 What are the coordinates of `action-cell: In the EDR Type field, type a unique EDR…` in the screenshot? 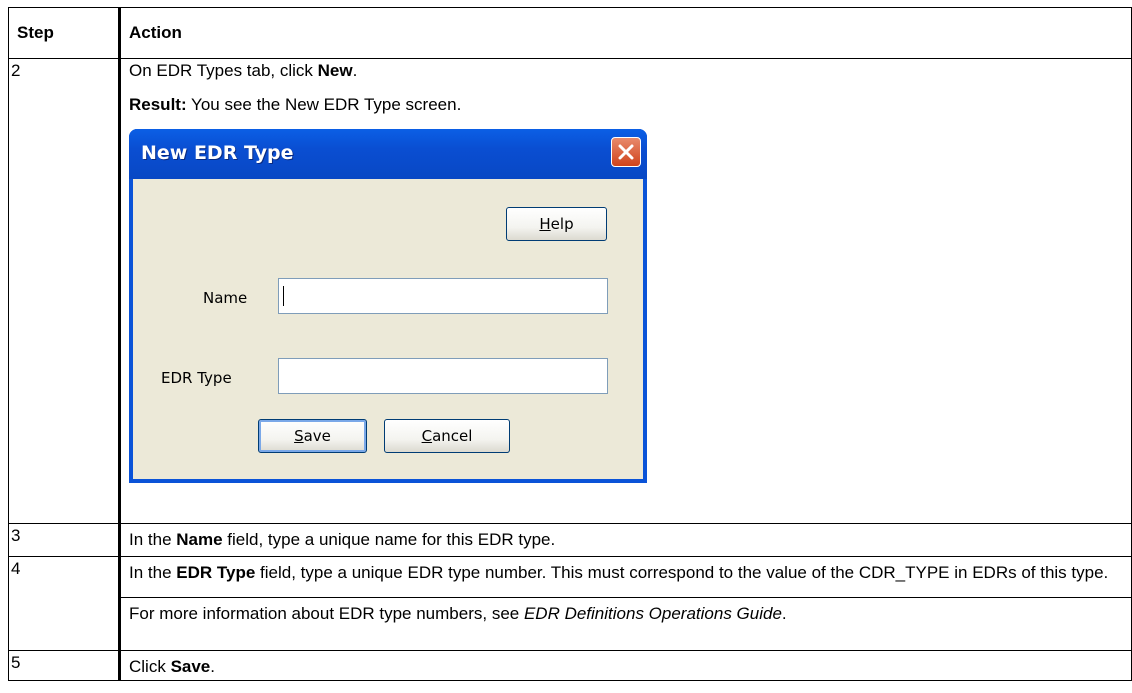 It's located at (625, 603).